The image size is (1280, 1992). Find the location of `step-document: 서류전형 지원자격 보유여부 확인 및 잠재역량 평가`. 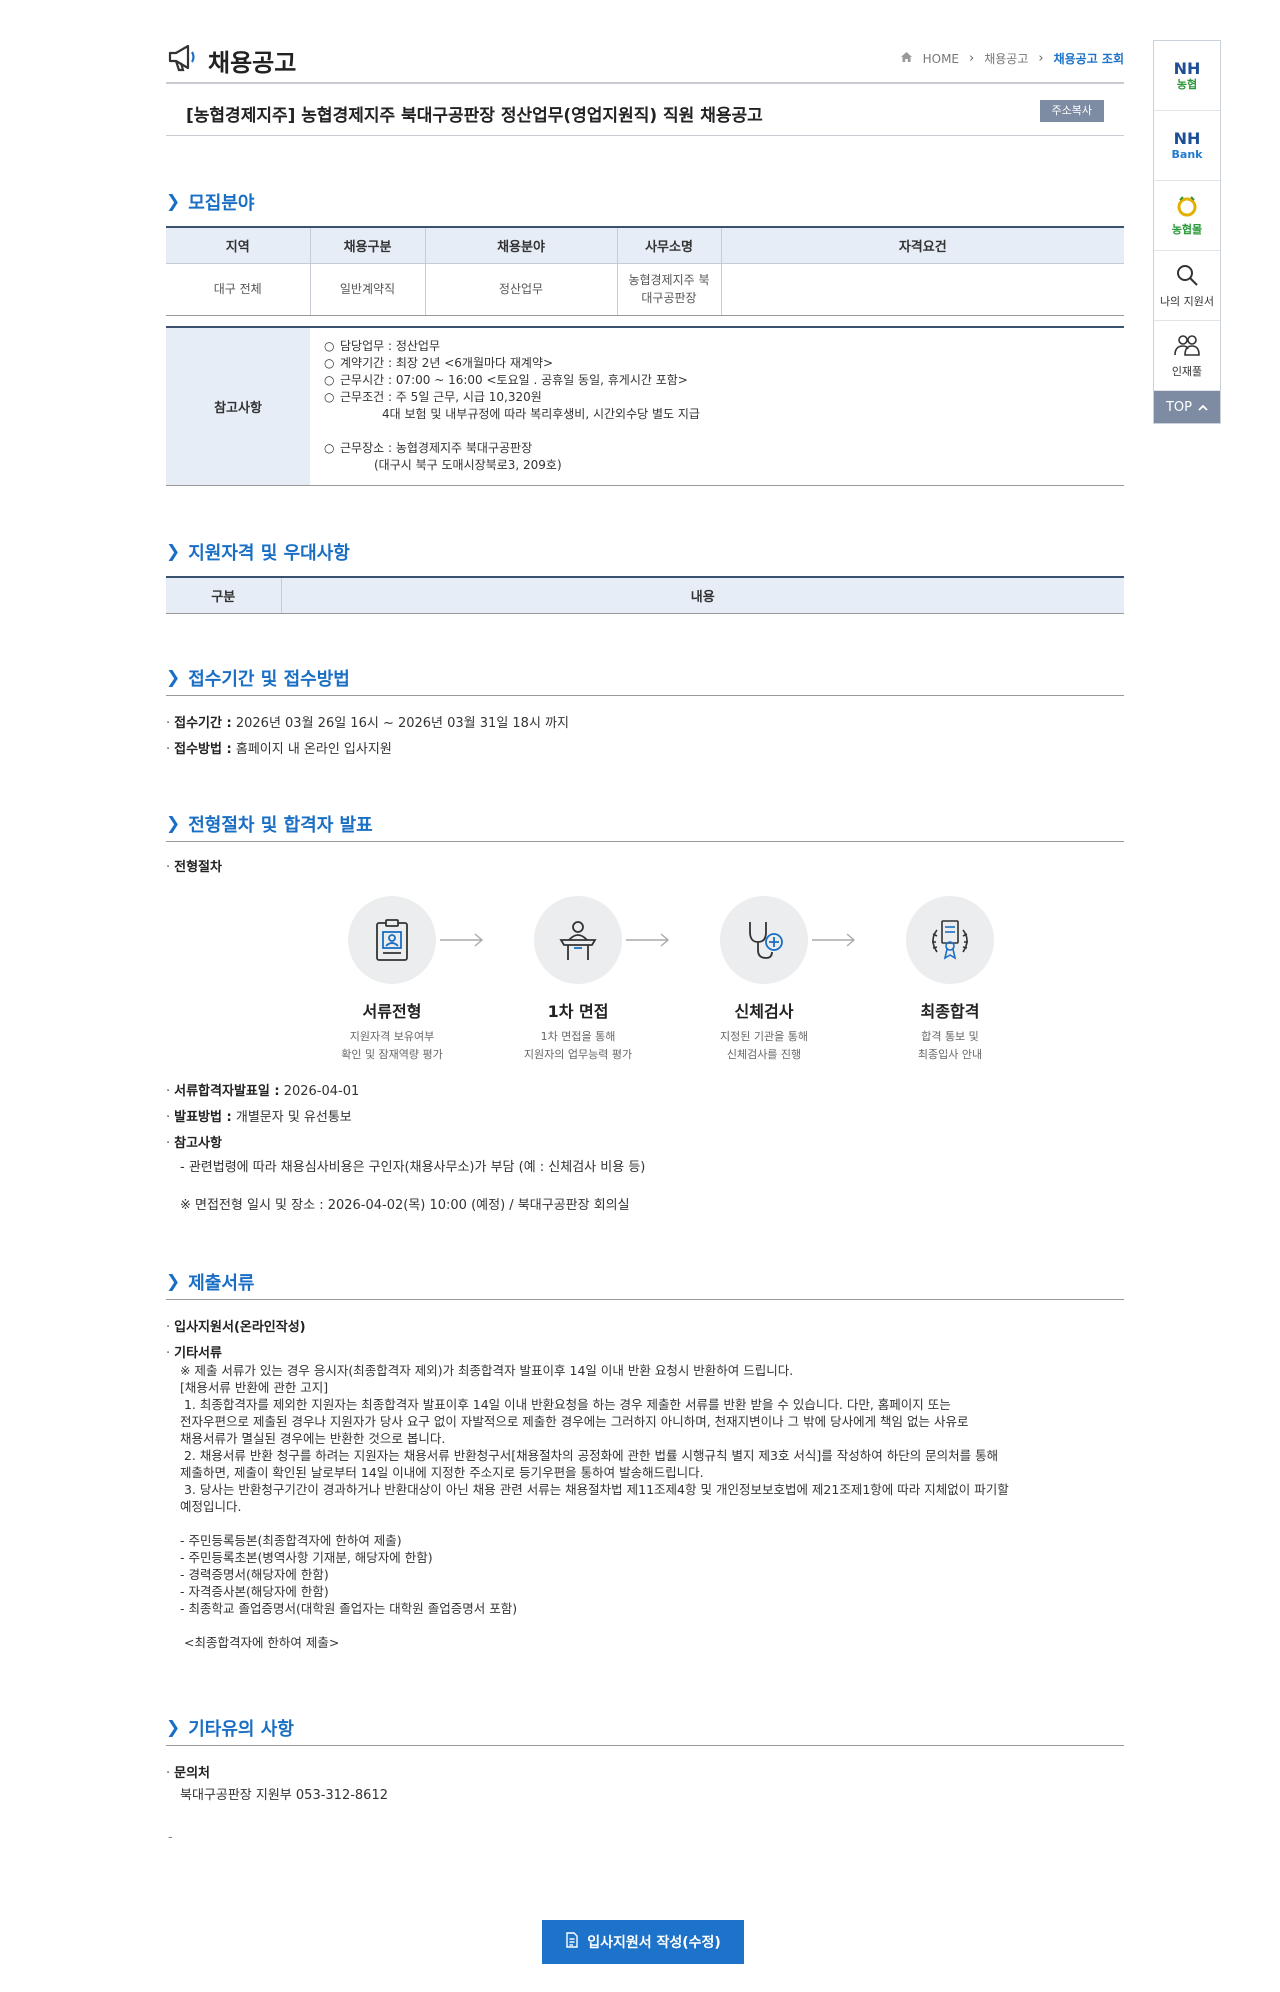

step-document: 서류전형 지원자격 보유여부 확인 및 잠재역량 평가 is located at coordinates (392, 980).